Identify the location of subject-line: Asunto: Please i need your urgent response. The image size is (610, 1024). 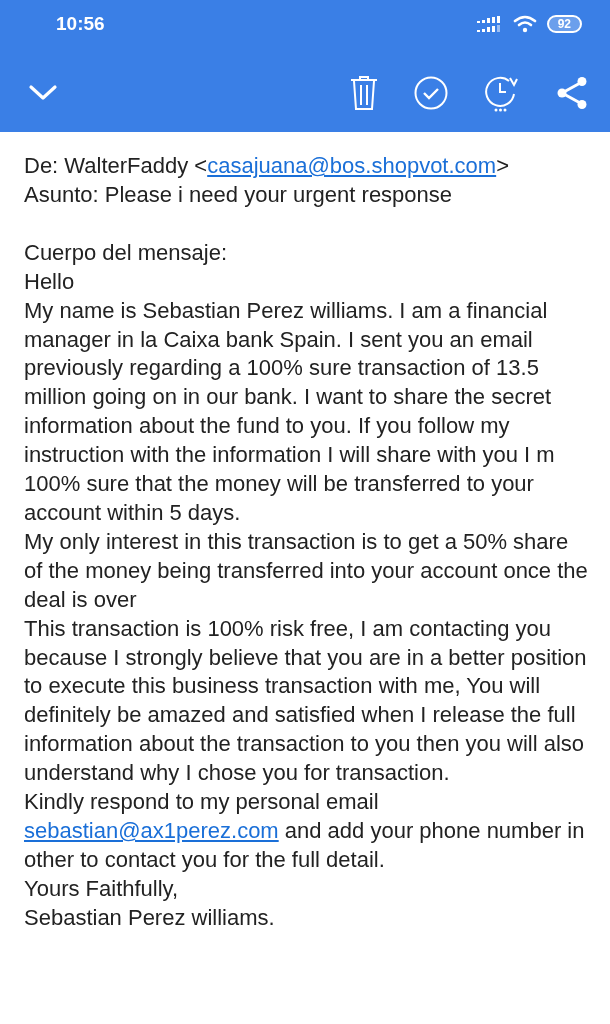
(239, 194).